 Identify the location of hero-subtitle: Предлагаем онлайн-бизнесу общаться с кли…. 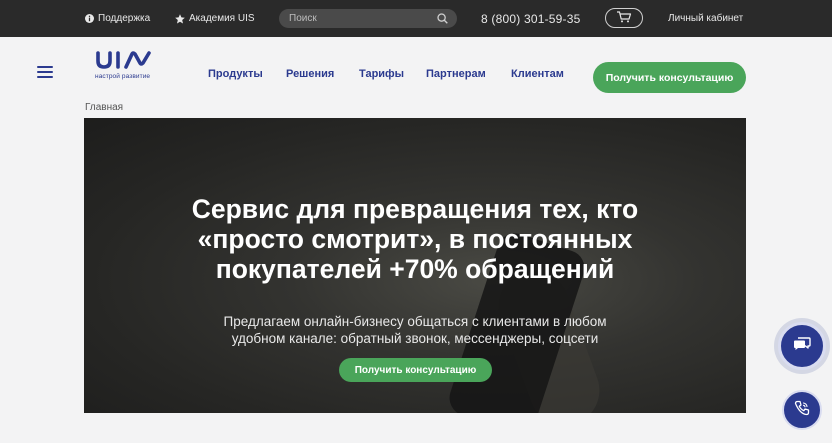
(415, 330).